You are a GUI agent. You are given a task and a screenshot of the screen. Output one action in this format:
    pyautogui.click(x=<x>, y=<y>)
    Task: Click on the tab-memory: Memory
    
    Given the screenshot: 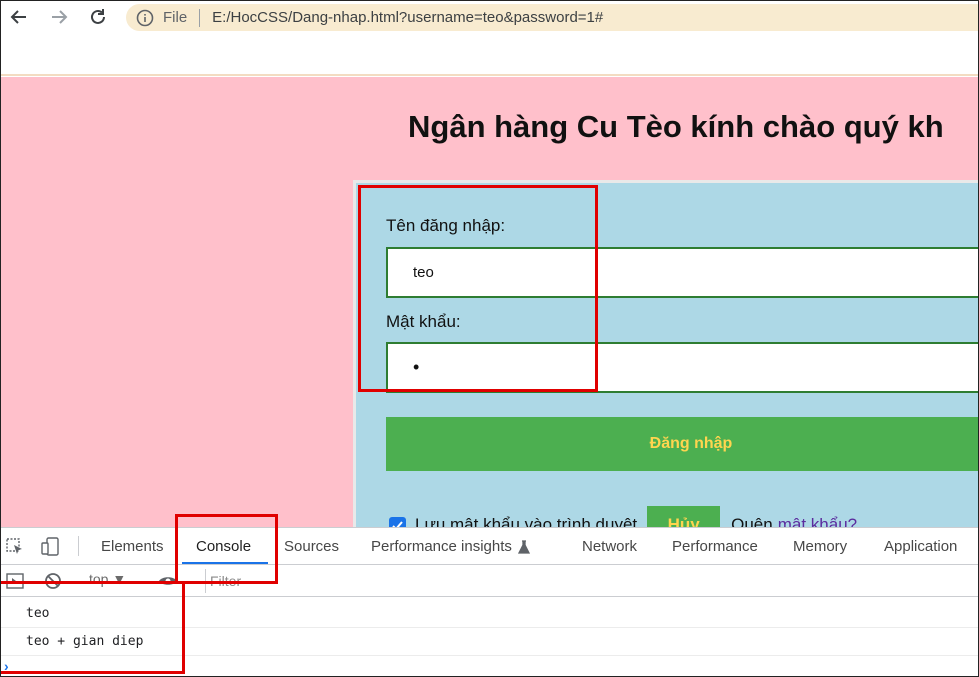 What is the action you would take?
    pyautogui.click(x=820, y=546)
    